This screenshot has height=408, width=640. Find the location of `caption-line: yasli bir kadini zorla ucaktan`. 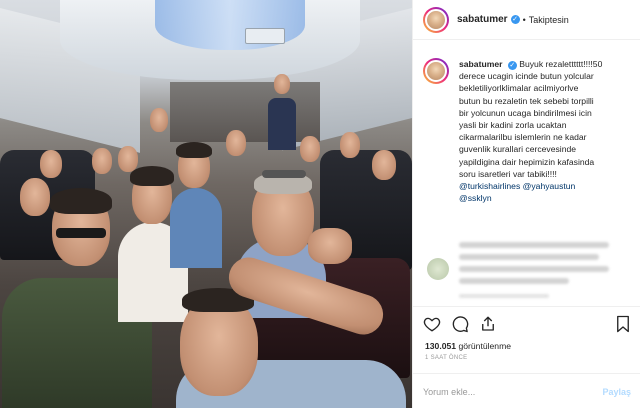

caption-line: yasli bir kadini zorla ucaktan is located at coordinates (513, 125).